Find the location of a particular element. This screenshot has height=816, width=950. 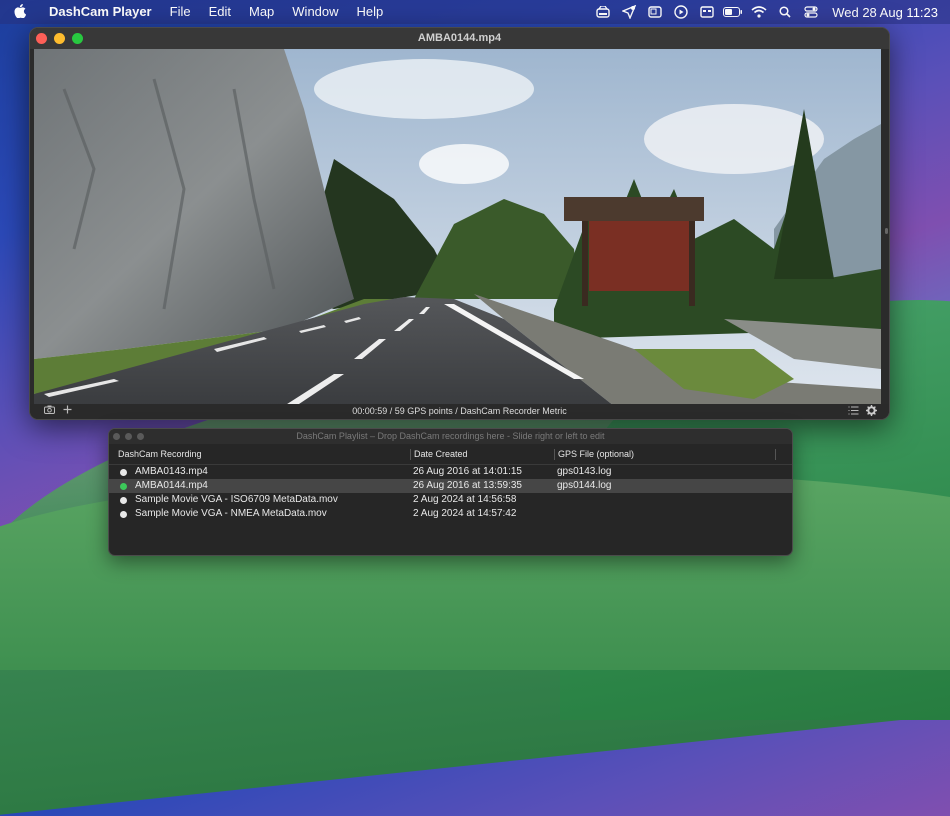

column-header-recording: DashCam Recording is located at coordinates (160, 454).